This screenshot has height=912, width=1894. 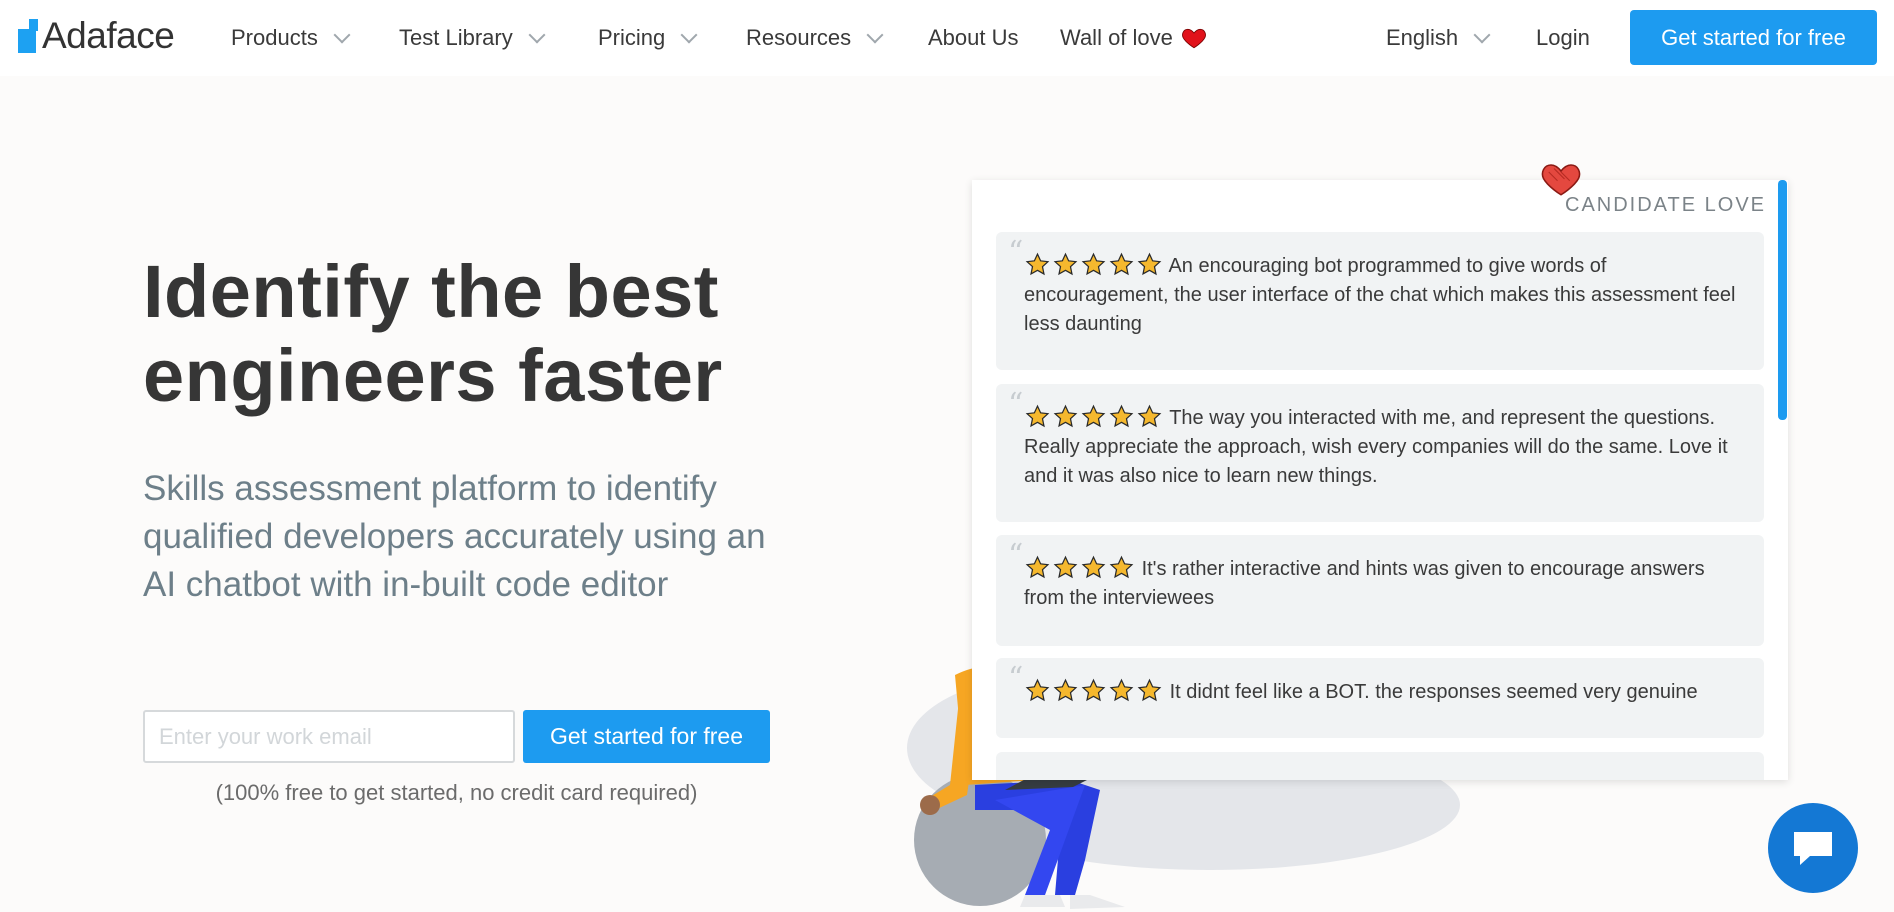 I want to click on review-card-5-partial, so click(x=1380, y=766).